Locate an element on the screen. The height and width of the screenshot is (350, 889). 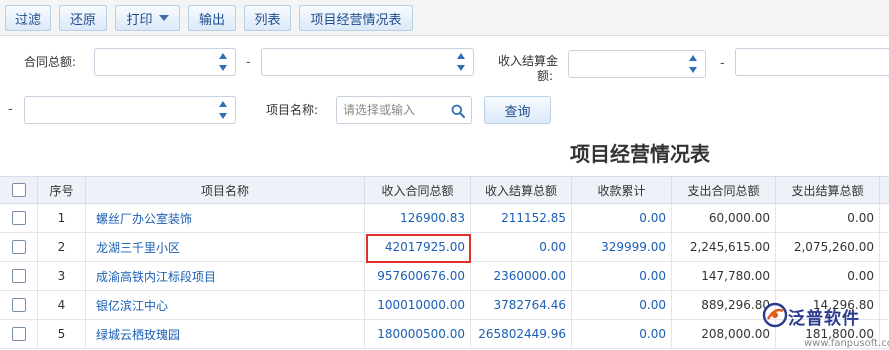
income-contract-total: 180000500.00 is located at coordinates (418, 334).